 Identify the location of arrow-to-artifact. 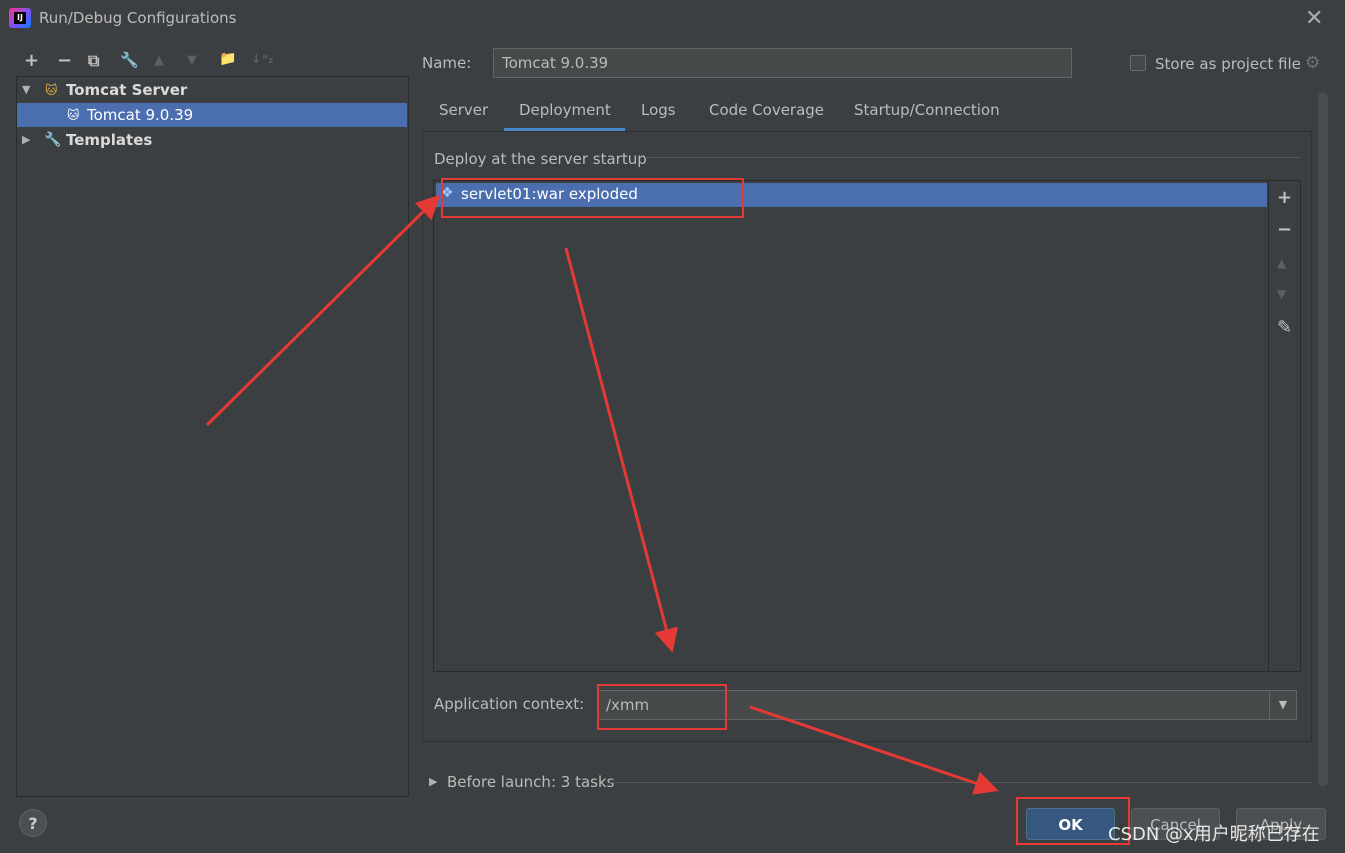
(323, 310).